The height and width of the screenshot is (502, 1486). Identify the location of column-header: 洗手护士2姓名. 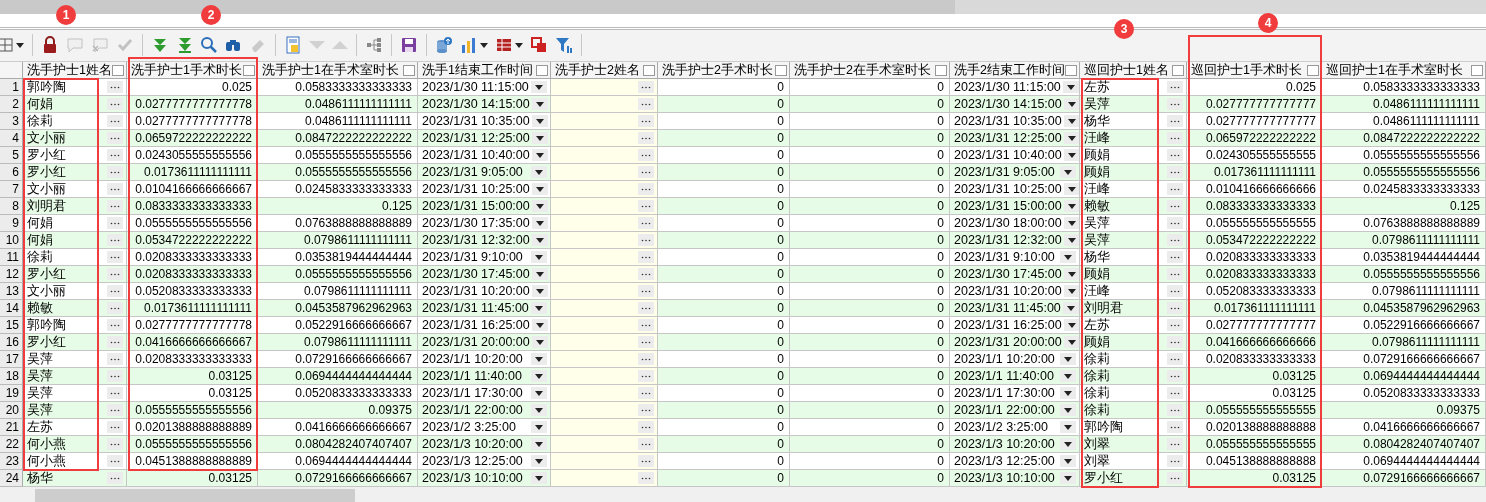
(604, 70).